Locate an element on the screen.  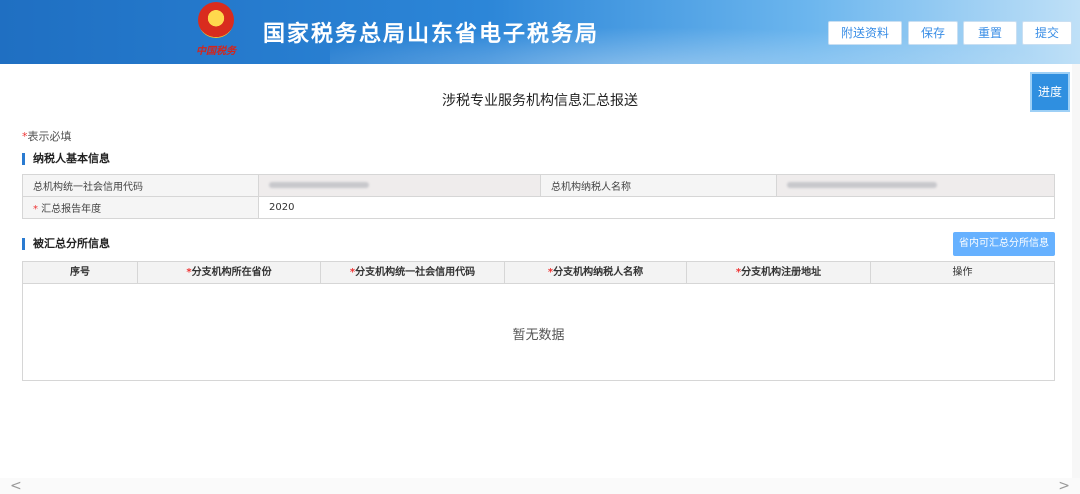
required-note: *表示必填 is located at coordinates (47, 136).